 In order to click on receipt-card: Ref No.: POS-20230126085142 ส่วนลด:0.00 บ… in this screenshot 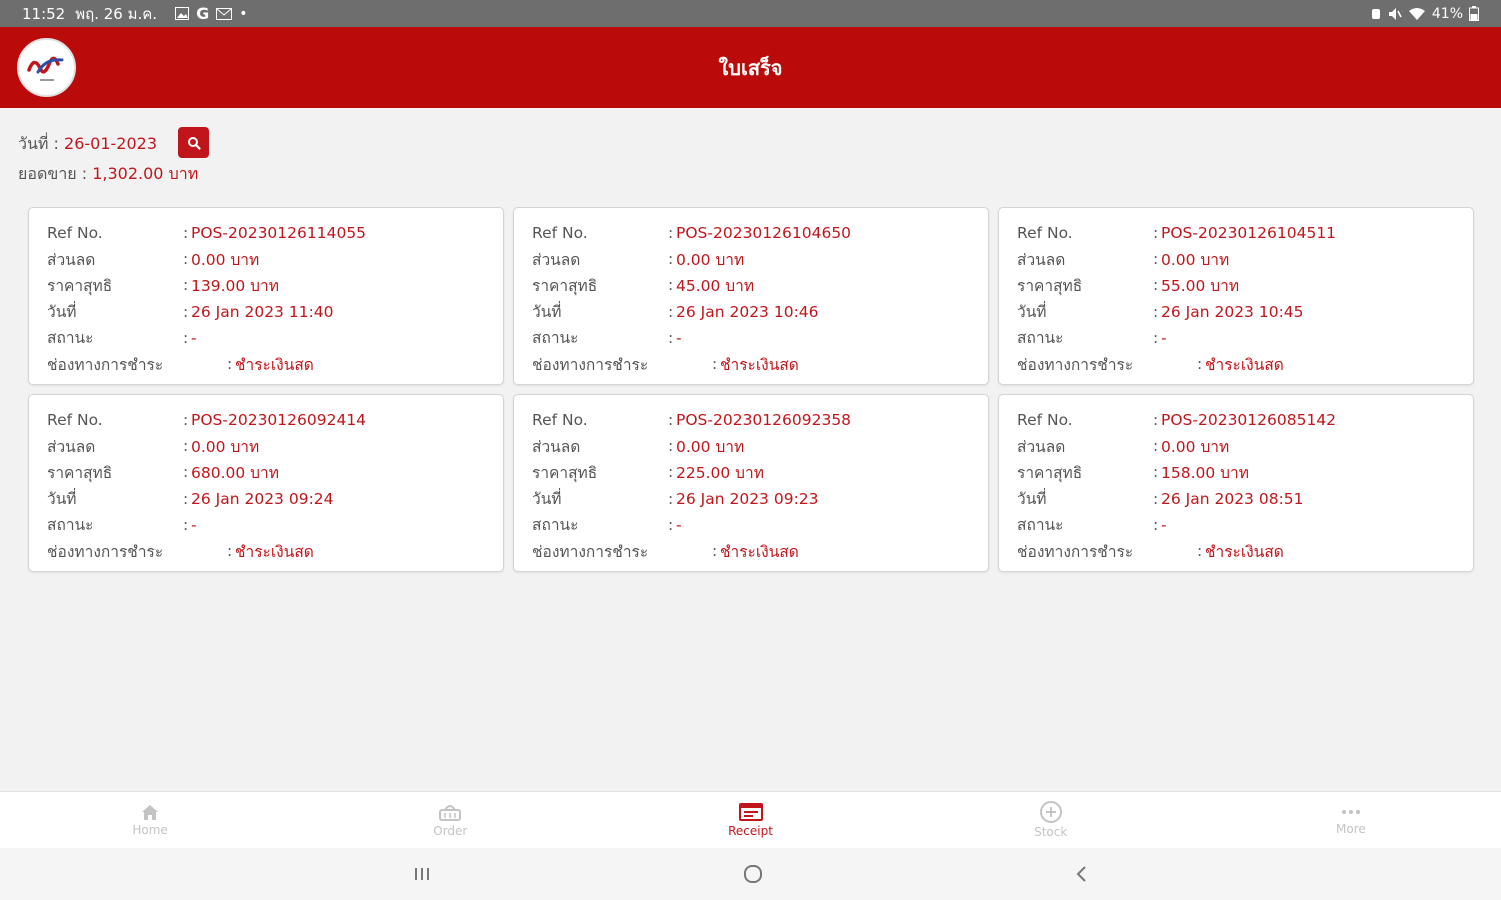, I will do `click(1236, 483)`.